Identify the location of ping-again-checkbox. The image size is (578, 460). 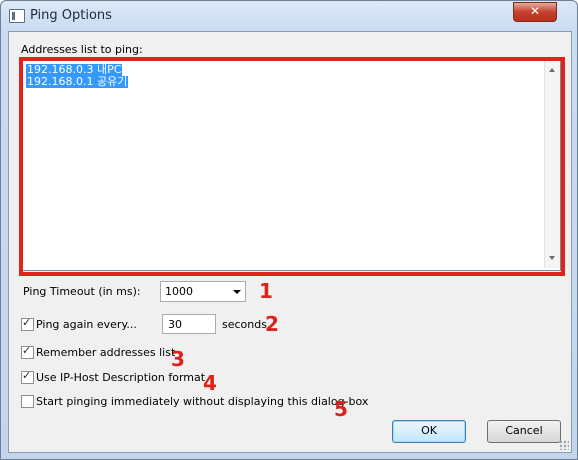
(27, 323).